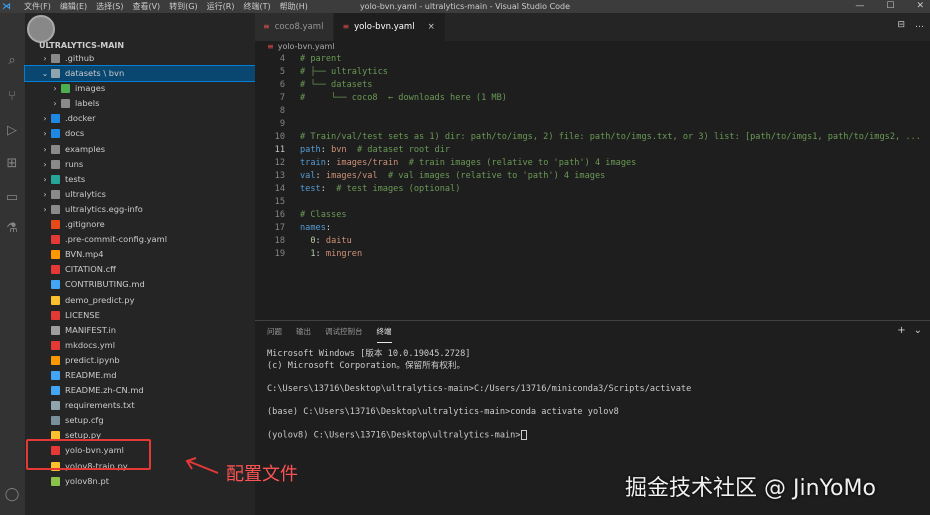 This screenshot has height=515, width=930. What do you see at coordinates (523, 434) in the screenshot?
I see `terminal-cursor` at bounding box center [523, 434].